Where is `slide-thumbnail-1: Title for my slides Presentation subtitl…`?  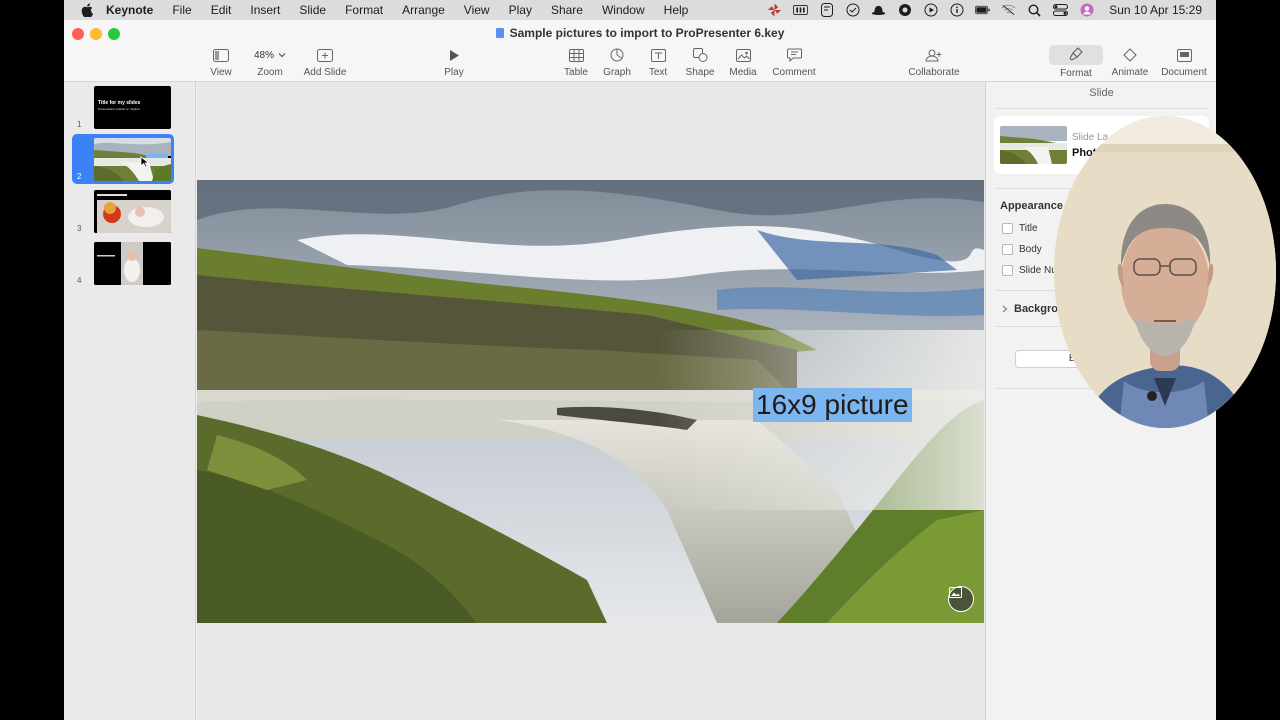
slide-thumbnail-1: Title for my slides Presentation subtitl… is located at coordinates (132, 107).